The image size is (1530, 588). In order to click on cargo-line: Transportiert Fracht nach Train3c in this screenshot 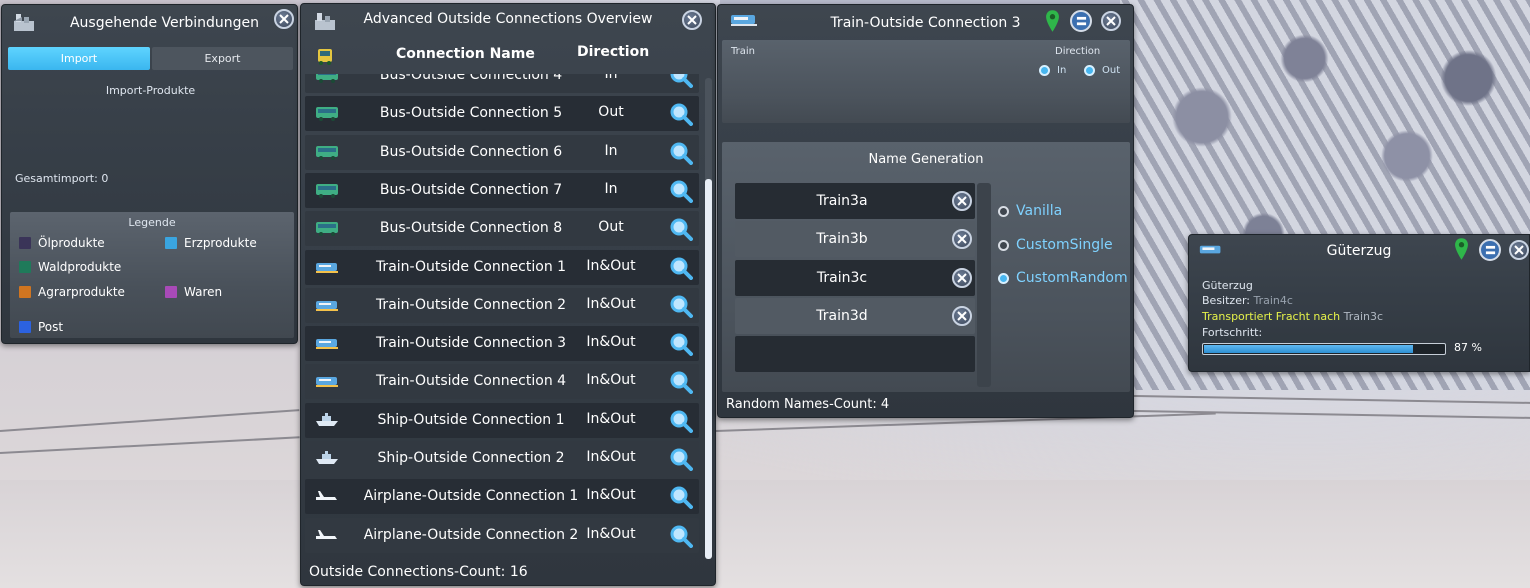, I will do `click(1292, 316)`.